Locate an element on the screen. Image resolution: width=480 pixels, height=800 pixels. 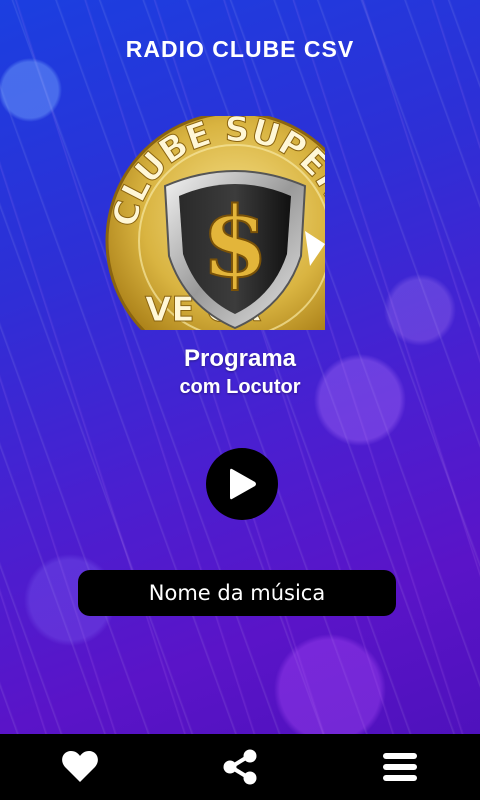
station-logo: CLUBE SUPER VE OR $ is located at coordinates (215, 223).